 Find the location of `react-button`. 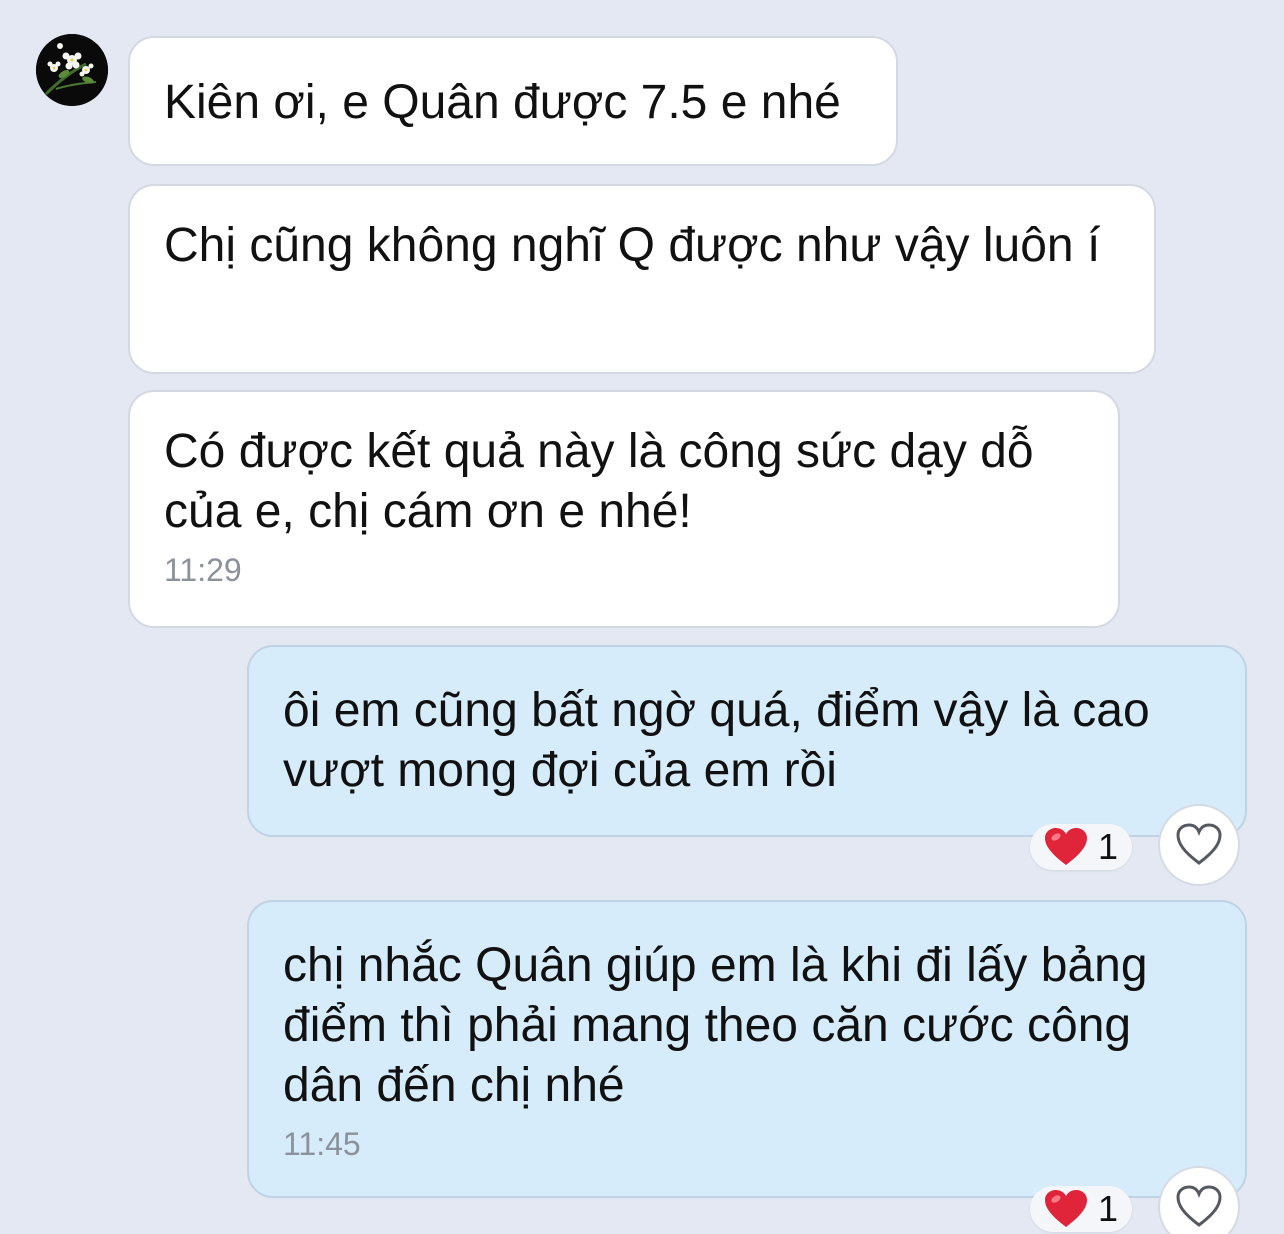

react-button is located at coordinates (1199, 845).